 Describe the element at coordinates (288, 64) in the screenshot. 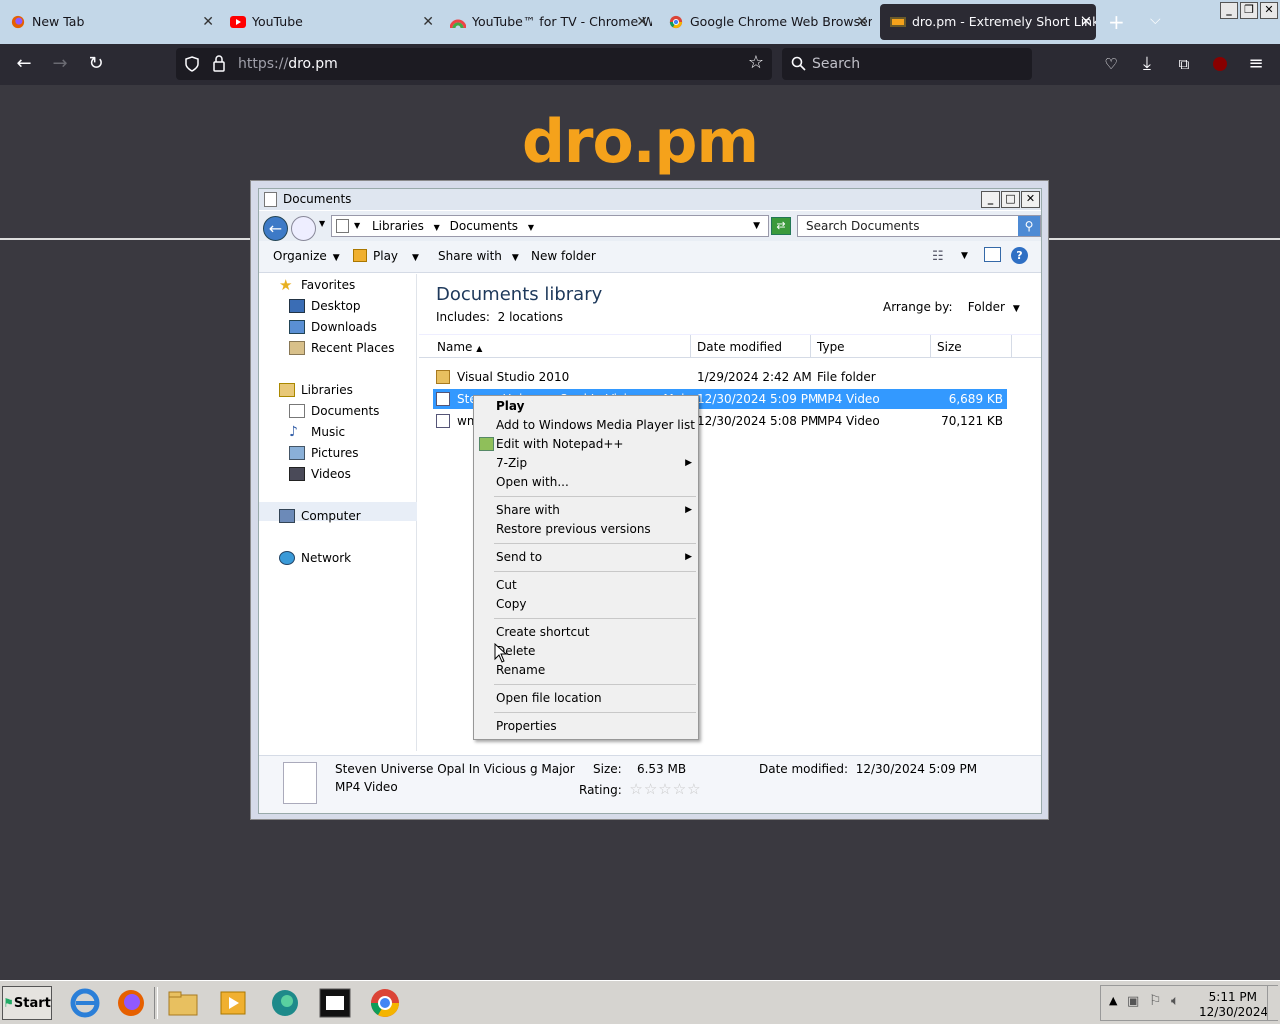

I see `url-text: https://dro.pm` at that location.